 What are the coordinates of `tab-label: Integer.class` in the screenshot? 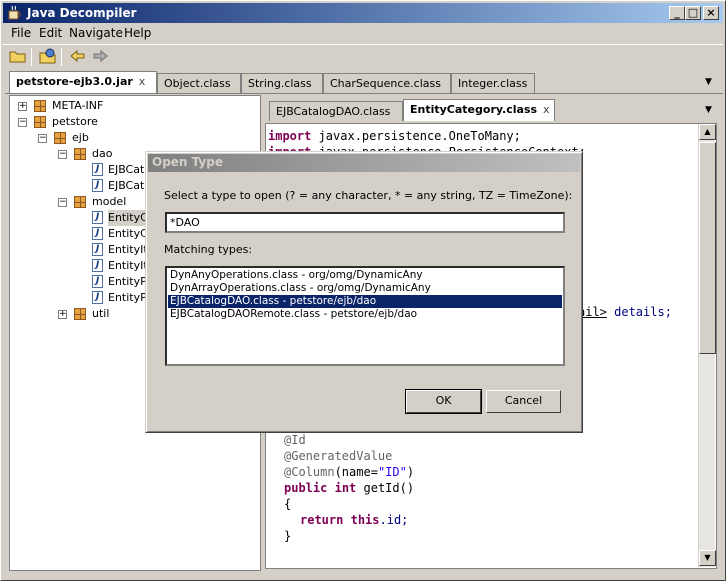 It's located at (493, 83).